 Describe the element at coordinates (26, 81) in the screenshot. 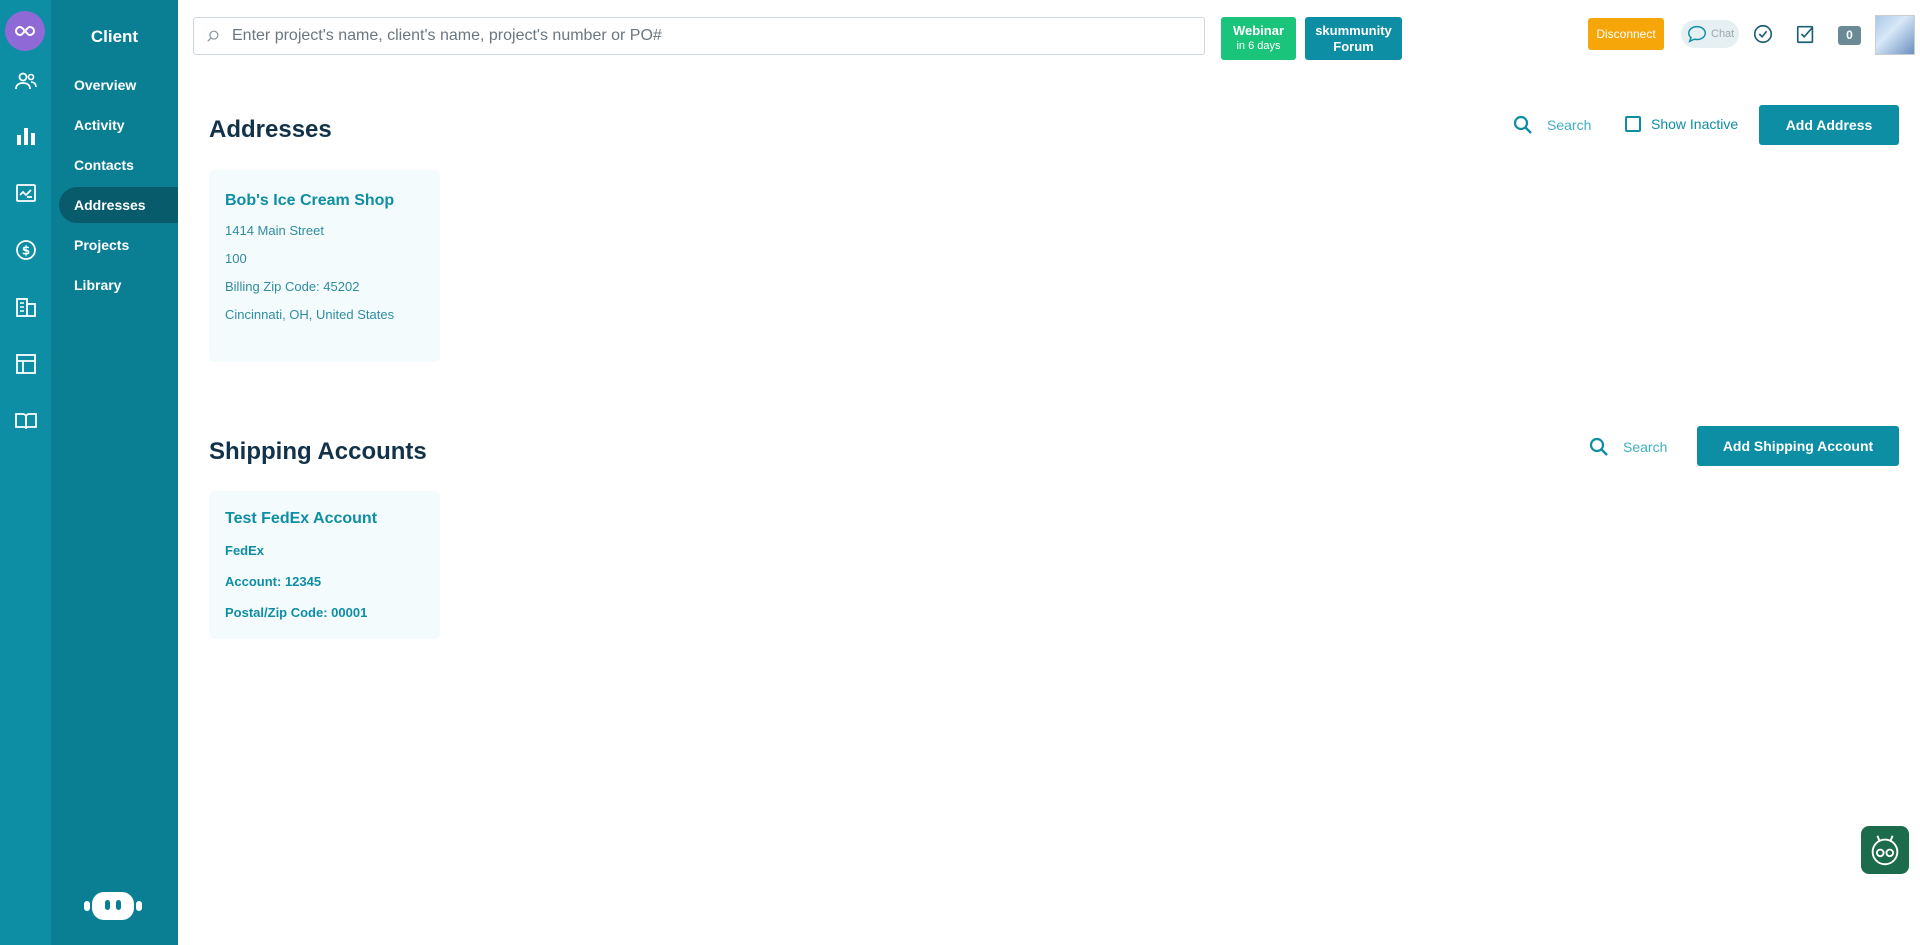

I see `users-icon` at that location.